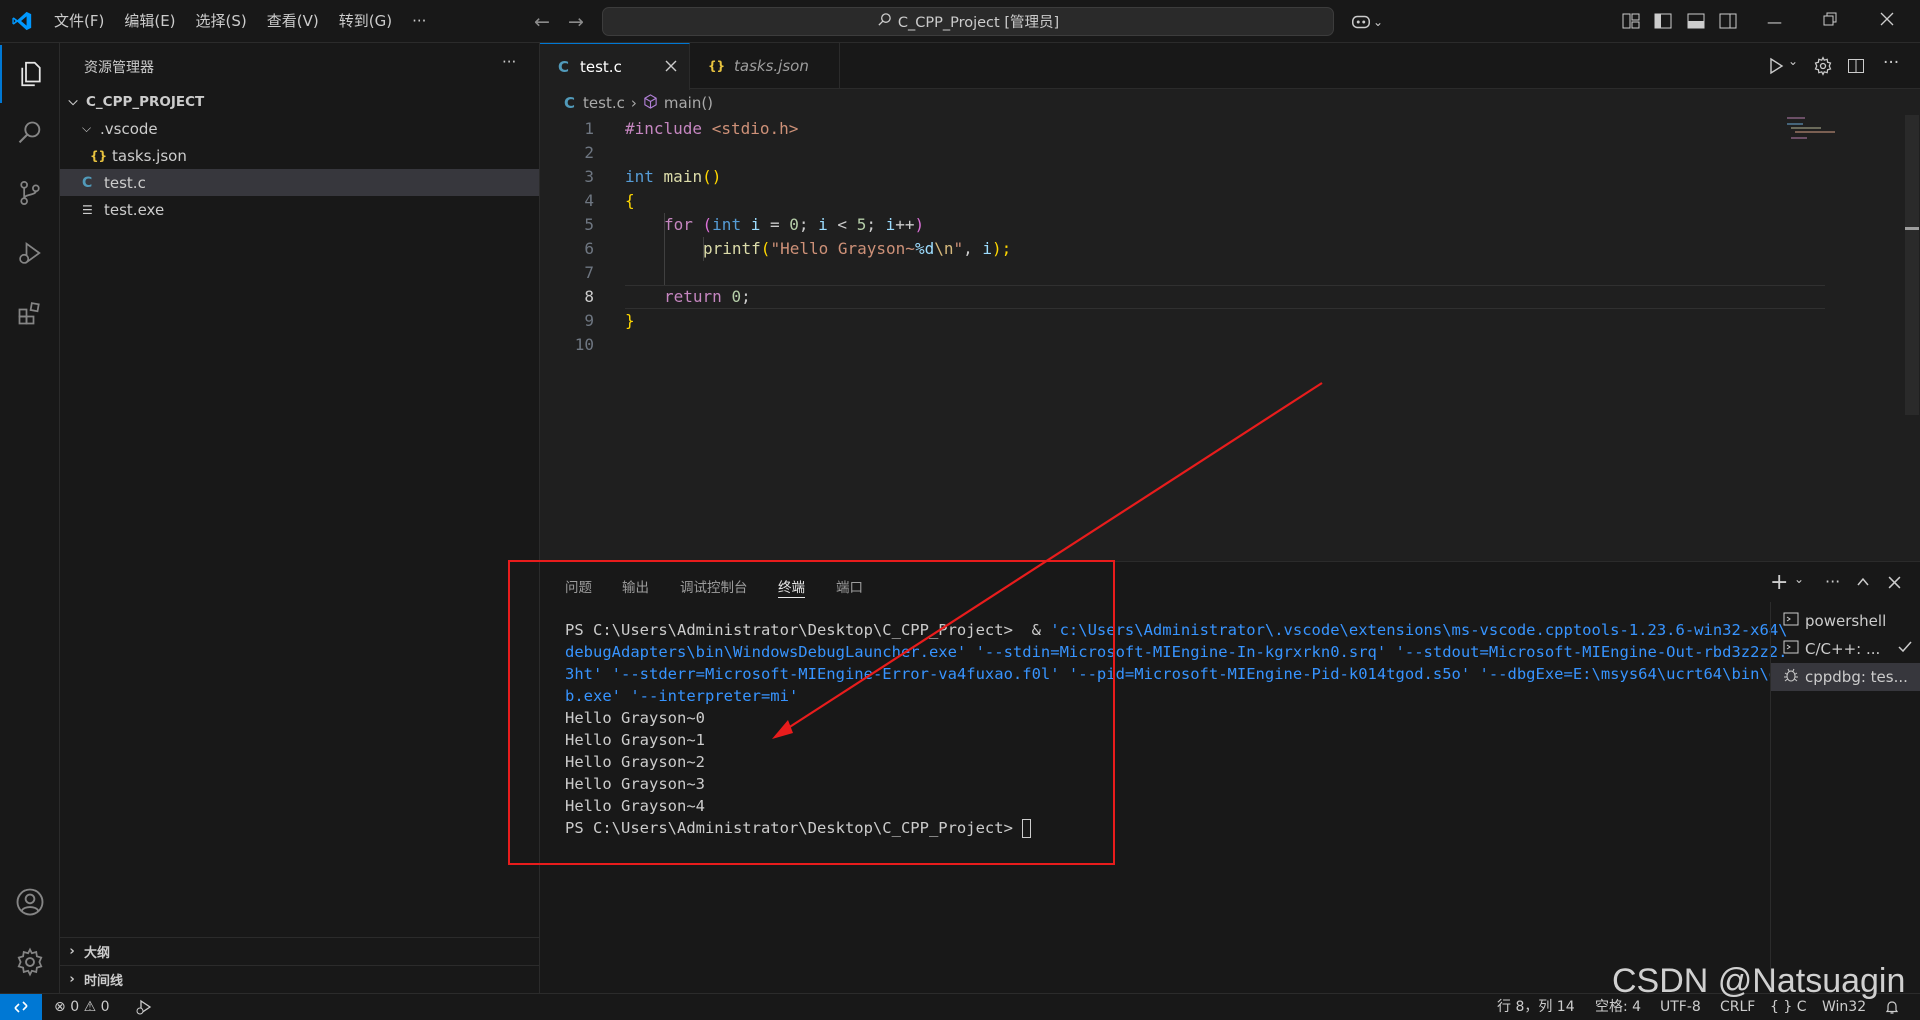  I want to click on menu-selection: 选择(S), so click(221, 21).